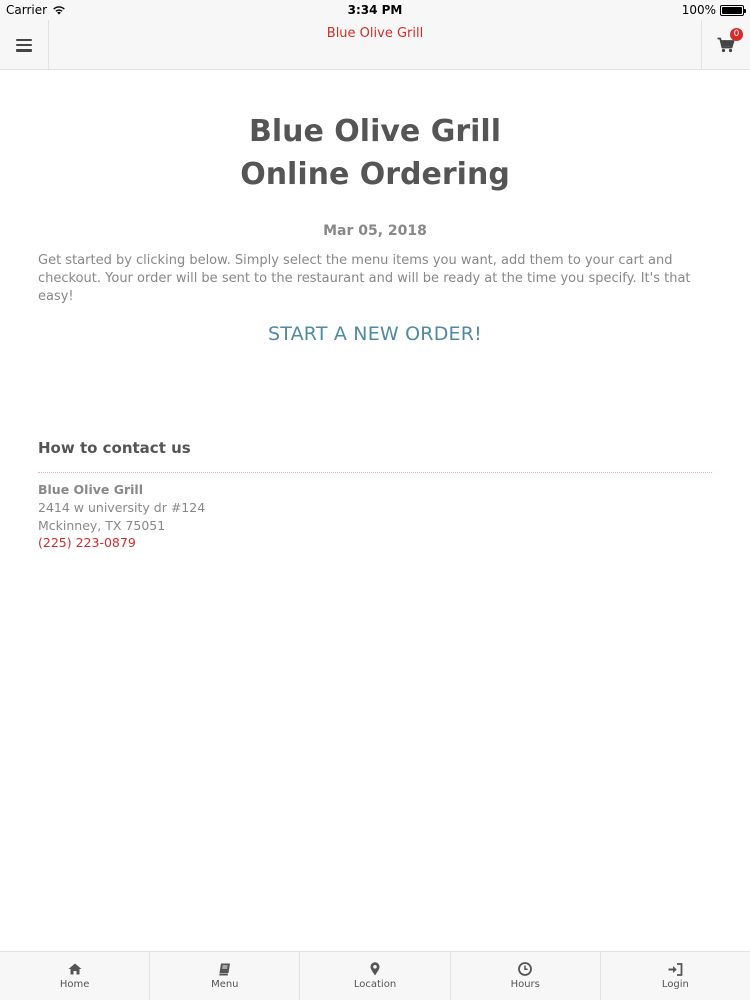 This screenshot has width=750, height=1000. I want to click on tab-bar: Home Menu Location Hours Login, so click(375, 975).